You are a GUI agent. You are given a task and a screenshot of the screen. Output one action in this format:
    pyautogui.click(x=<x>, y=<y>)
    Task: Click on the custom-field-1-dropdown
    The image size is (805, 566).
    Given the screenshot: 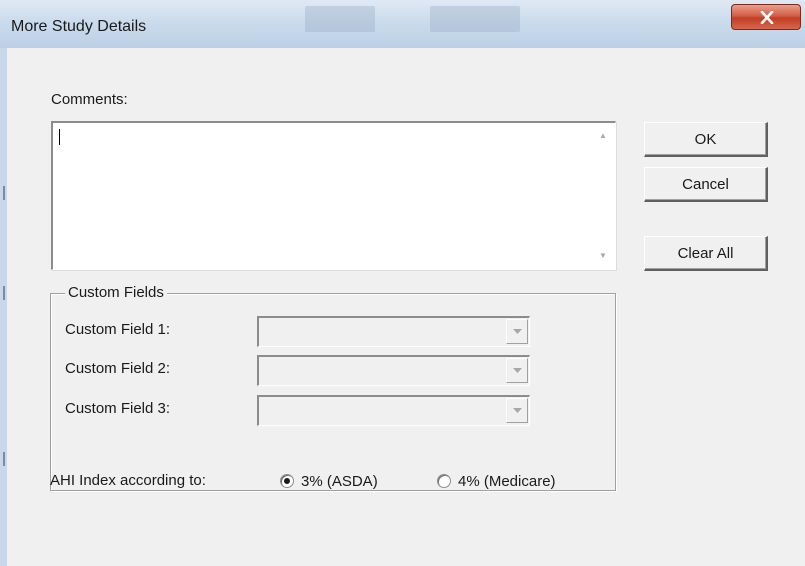 What is the action you would take?
    pyautogui.click(x=393, y=331)
    